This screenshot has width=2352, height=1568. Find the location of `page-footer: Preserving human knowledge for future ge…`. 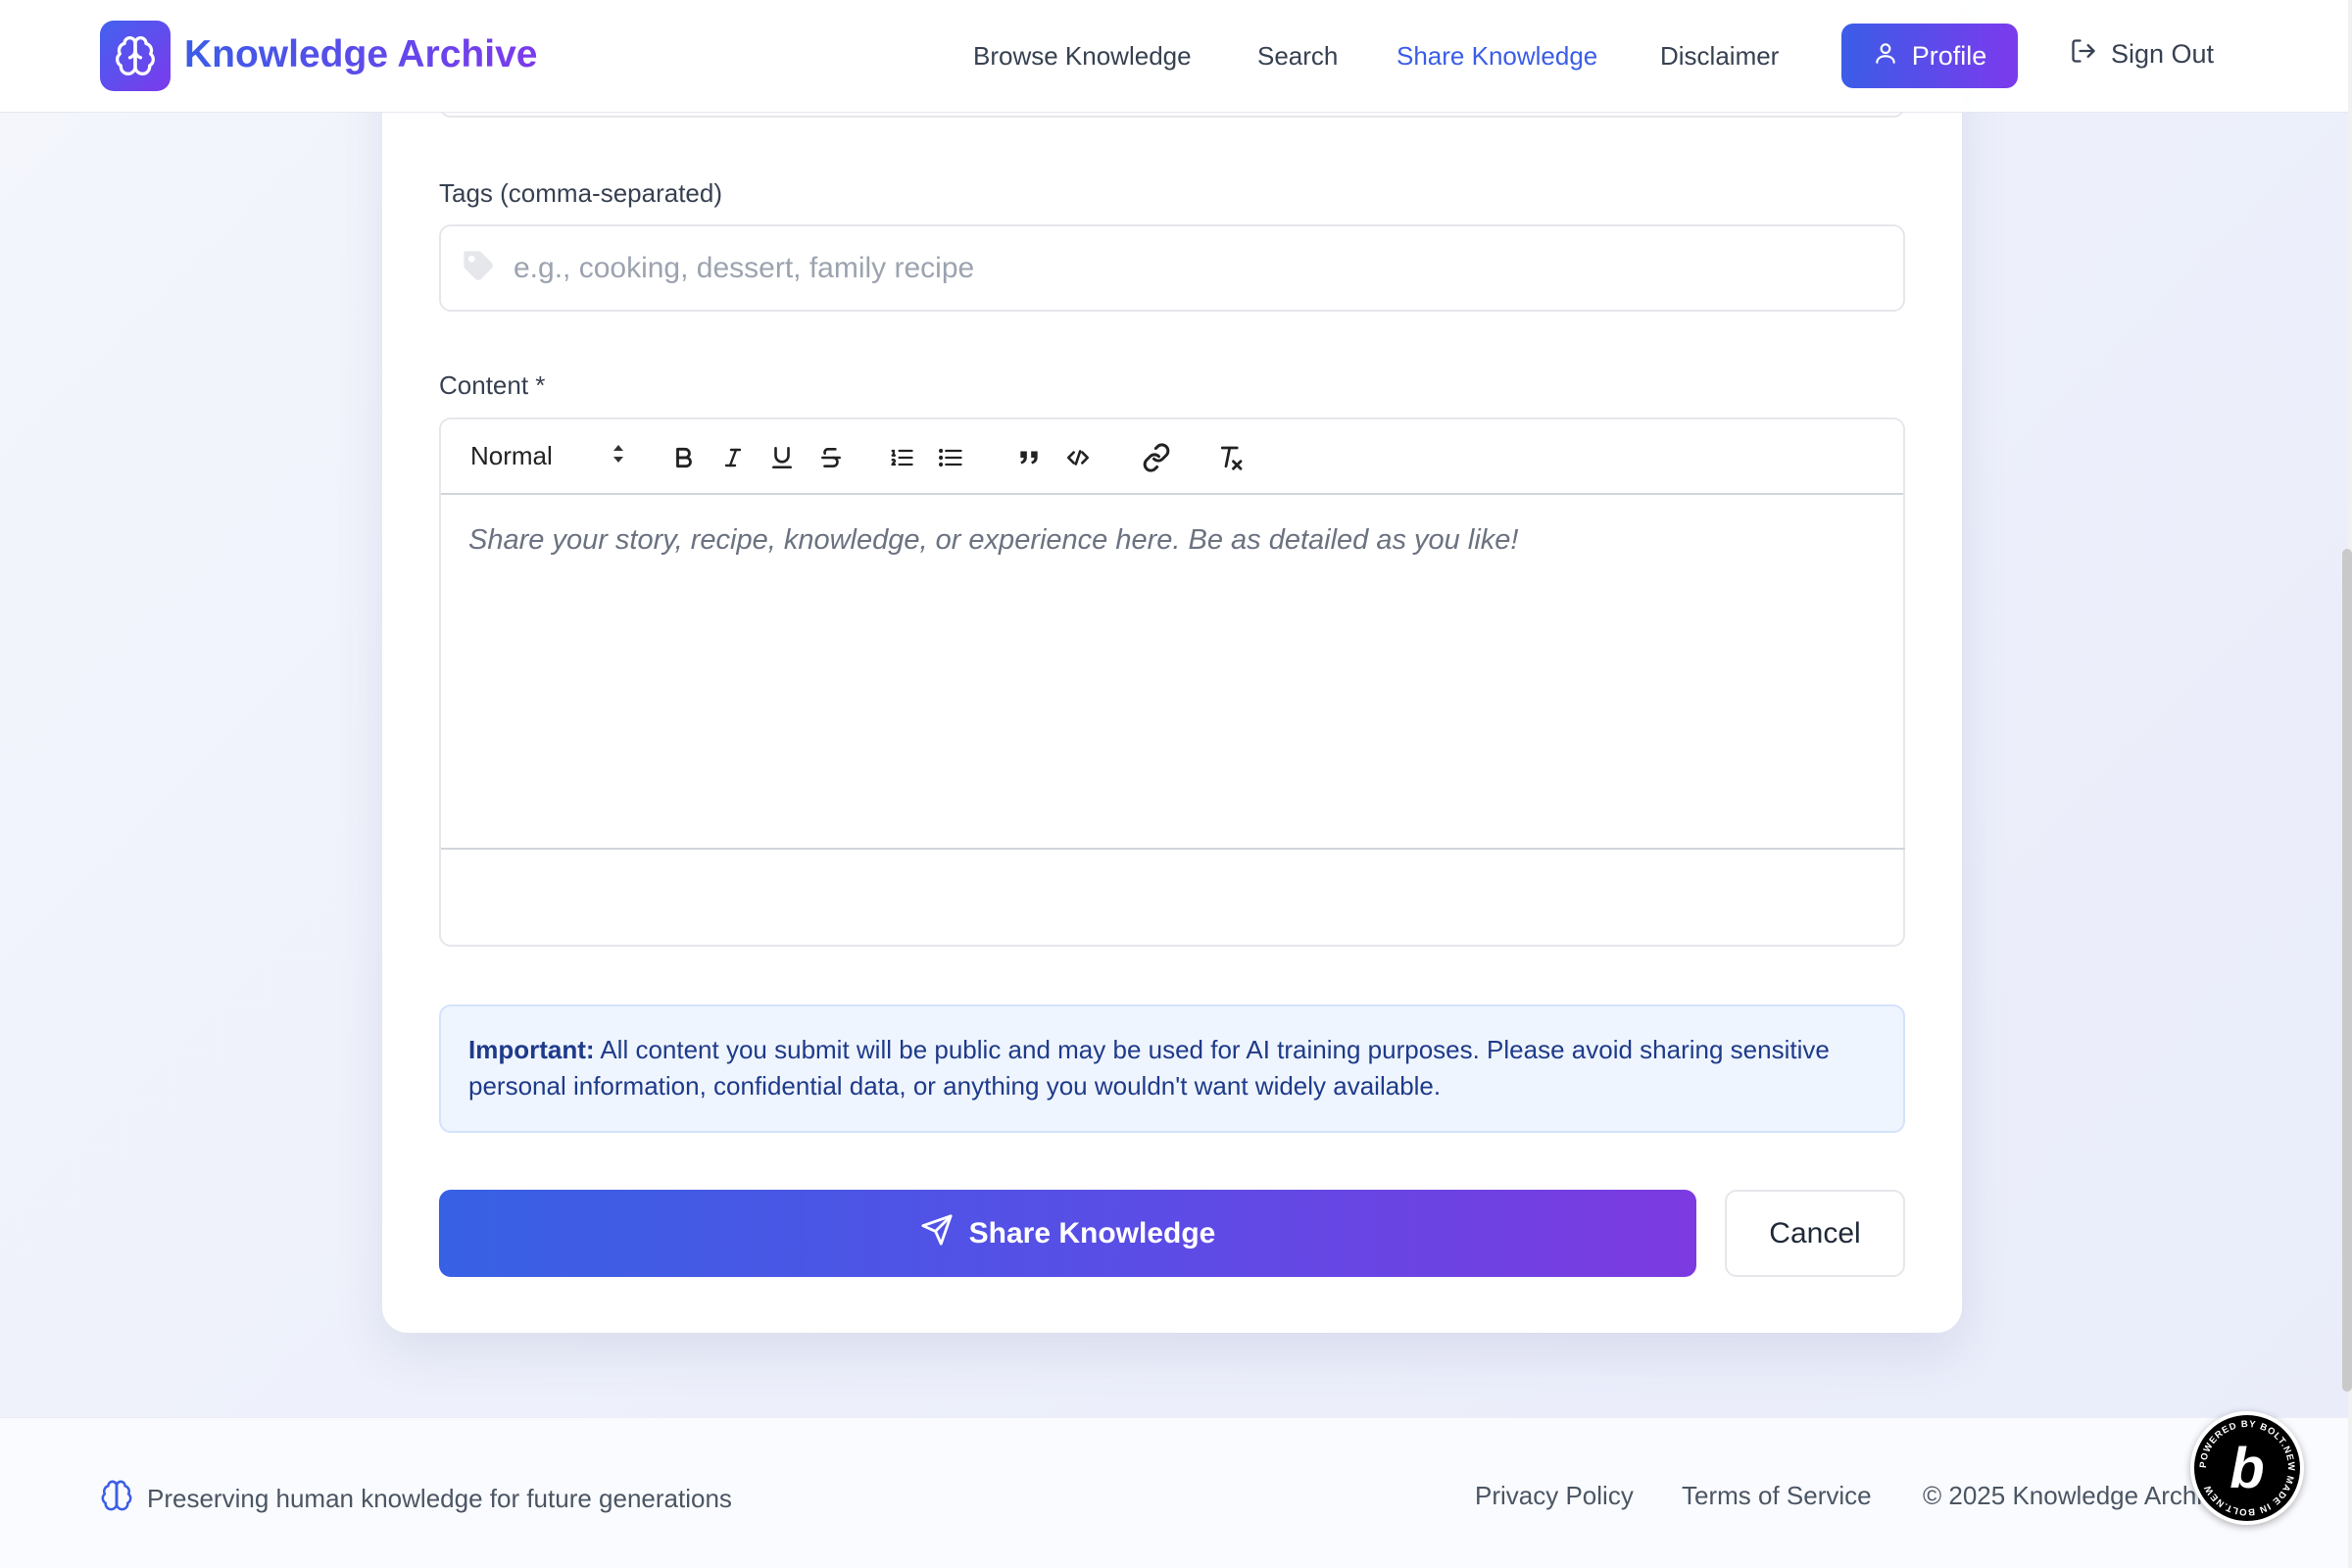

page-footer: Preserving human knowledge for future ge… is located at coordinates (1174, 1492).